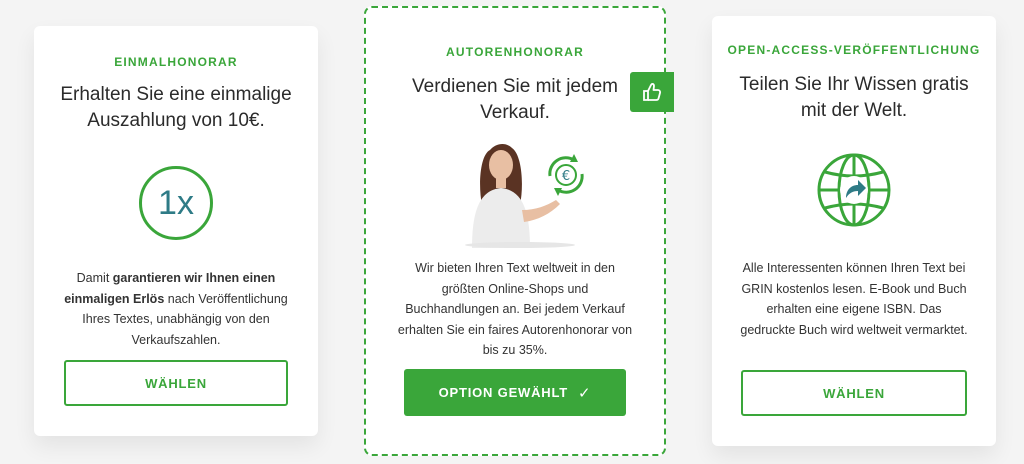 This screenshot has width=1024, height=464. What do you see at coordinates (503, 392) in the screenshot?
I see `button-label: OPTION GEWÄHLT` at bounding box center [503, 392].